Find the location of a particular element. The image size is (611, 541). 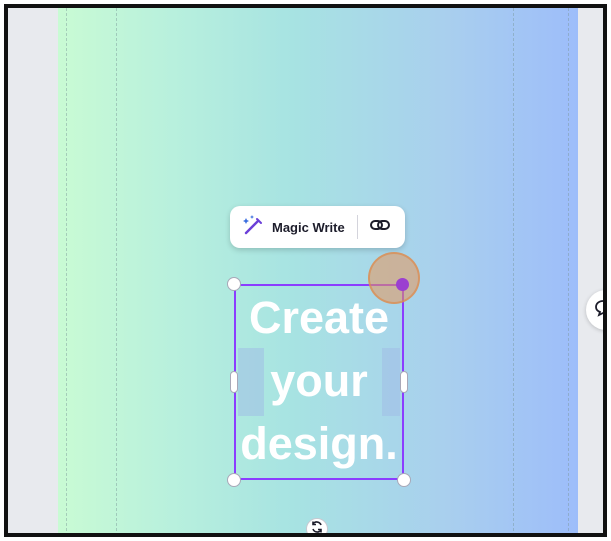

comment-icon is located at coordinates (598, 310).